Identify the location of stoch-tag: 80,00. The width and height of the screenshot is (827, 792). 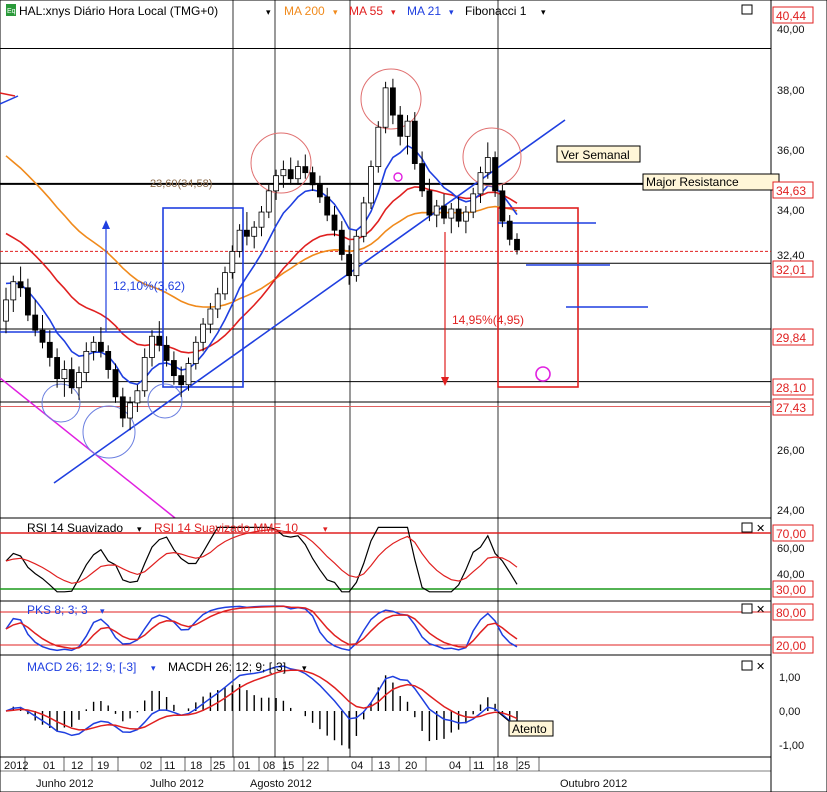
(791, 613).